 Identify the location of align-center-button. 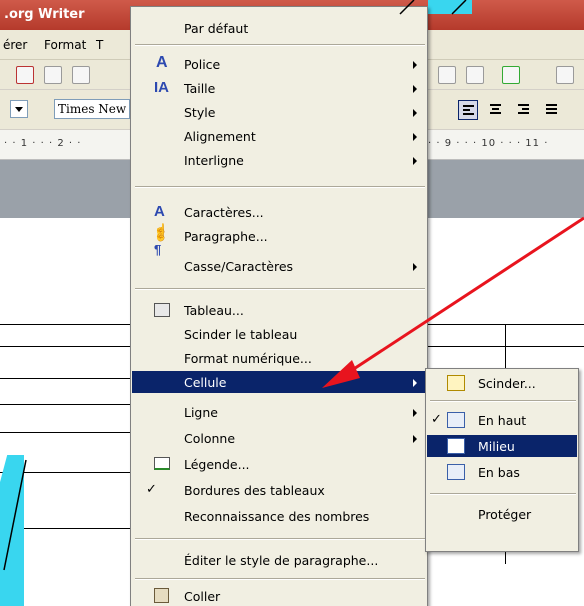
(496, 110).